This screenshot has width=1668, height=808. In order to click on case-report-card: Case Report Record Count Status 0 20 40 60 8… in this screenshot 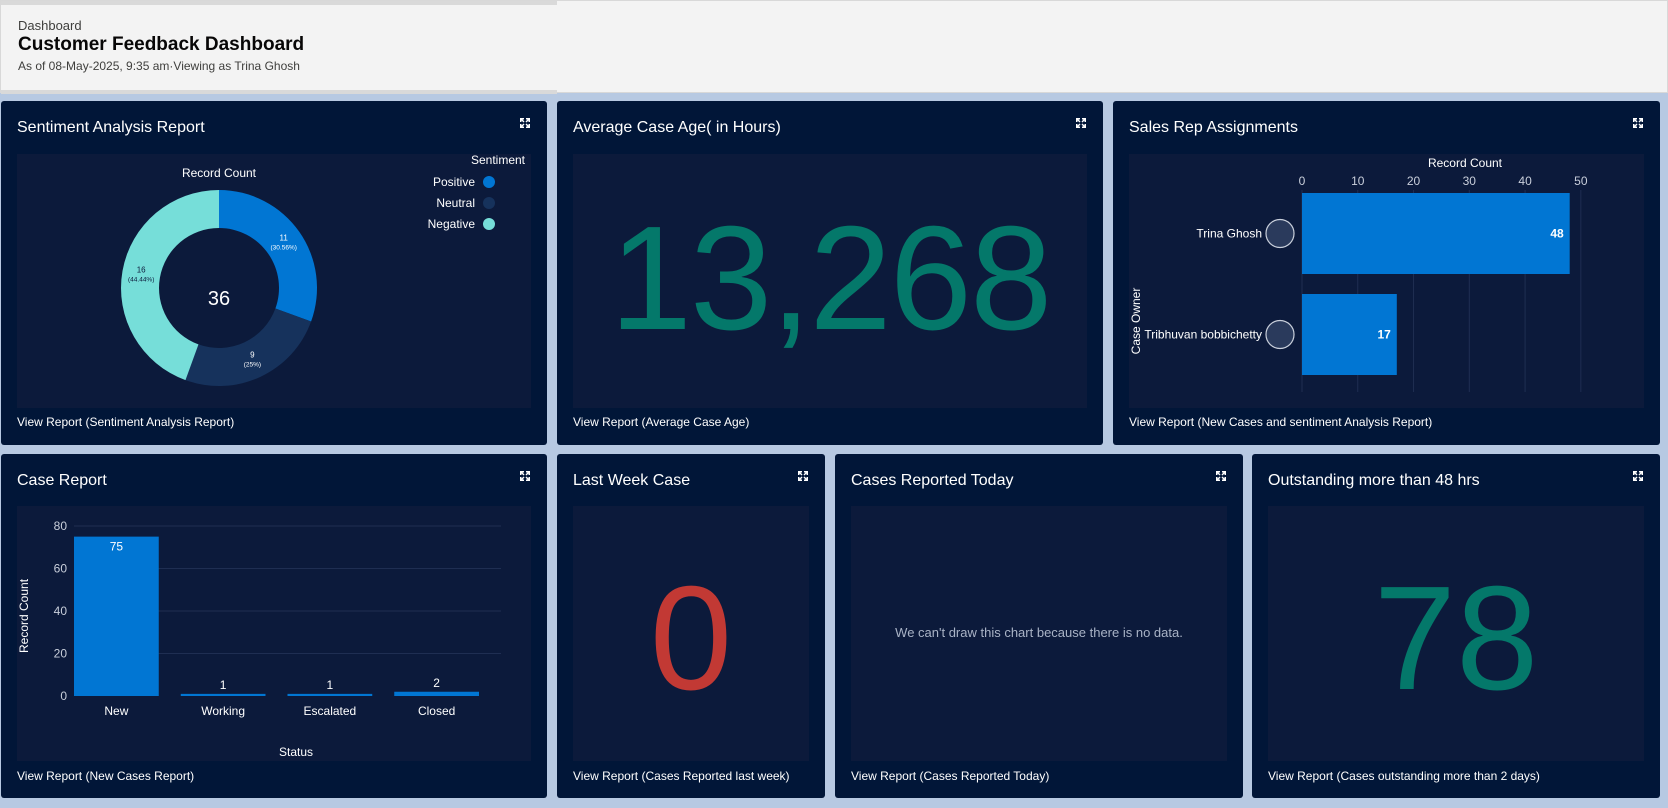, I will do `click(274, 626)`.